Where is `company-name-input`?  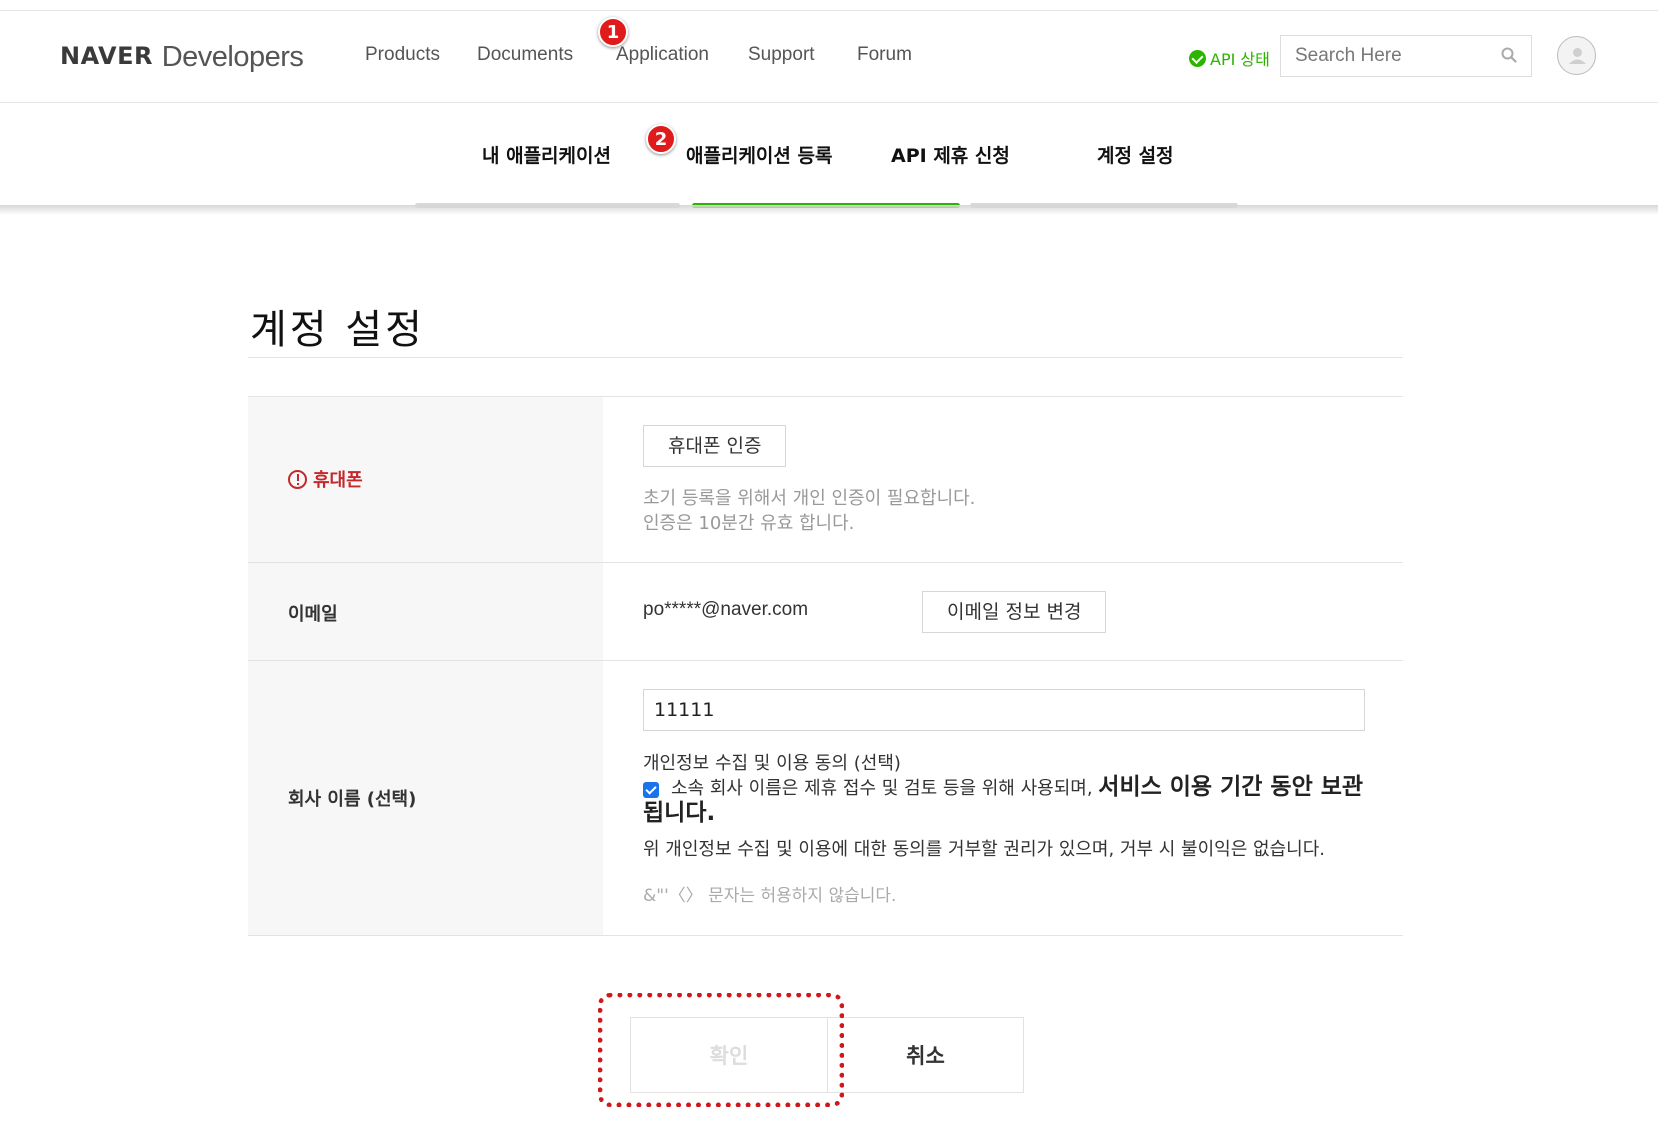
company-name-input is located at coordinates (1004, 710).